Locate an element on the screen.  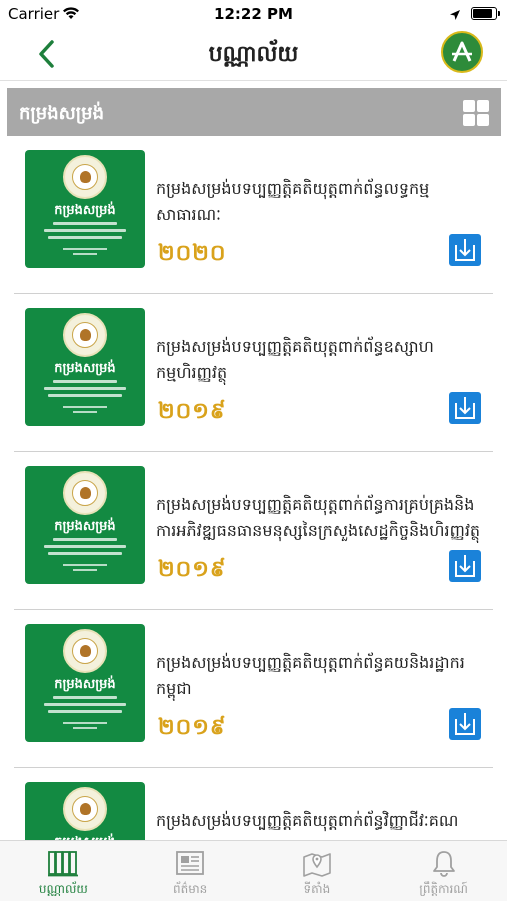
chevron-left-icon is located at coordinates (46, 54).